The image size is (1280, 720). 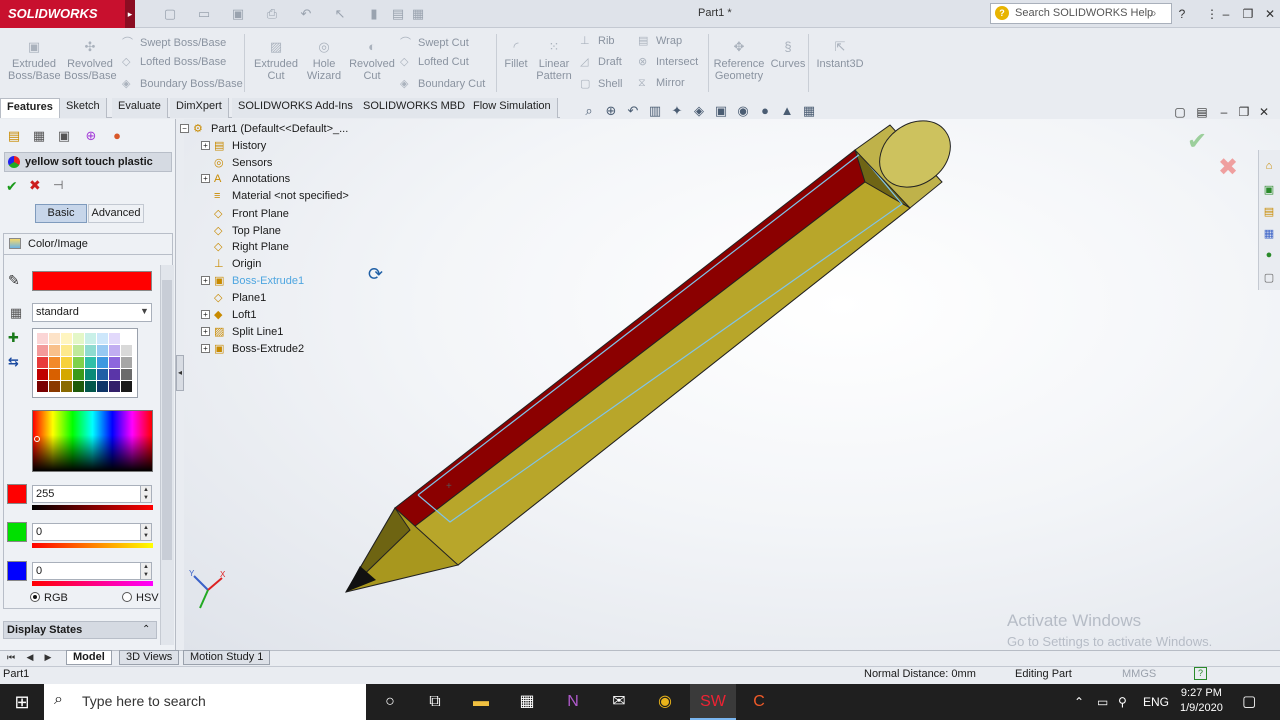 What do you see at coordinates (573, 702) in the screenshot?
I see `onenote-icon: N` at bounding box center [573, 702].